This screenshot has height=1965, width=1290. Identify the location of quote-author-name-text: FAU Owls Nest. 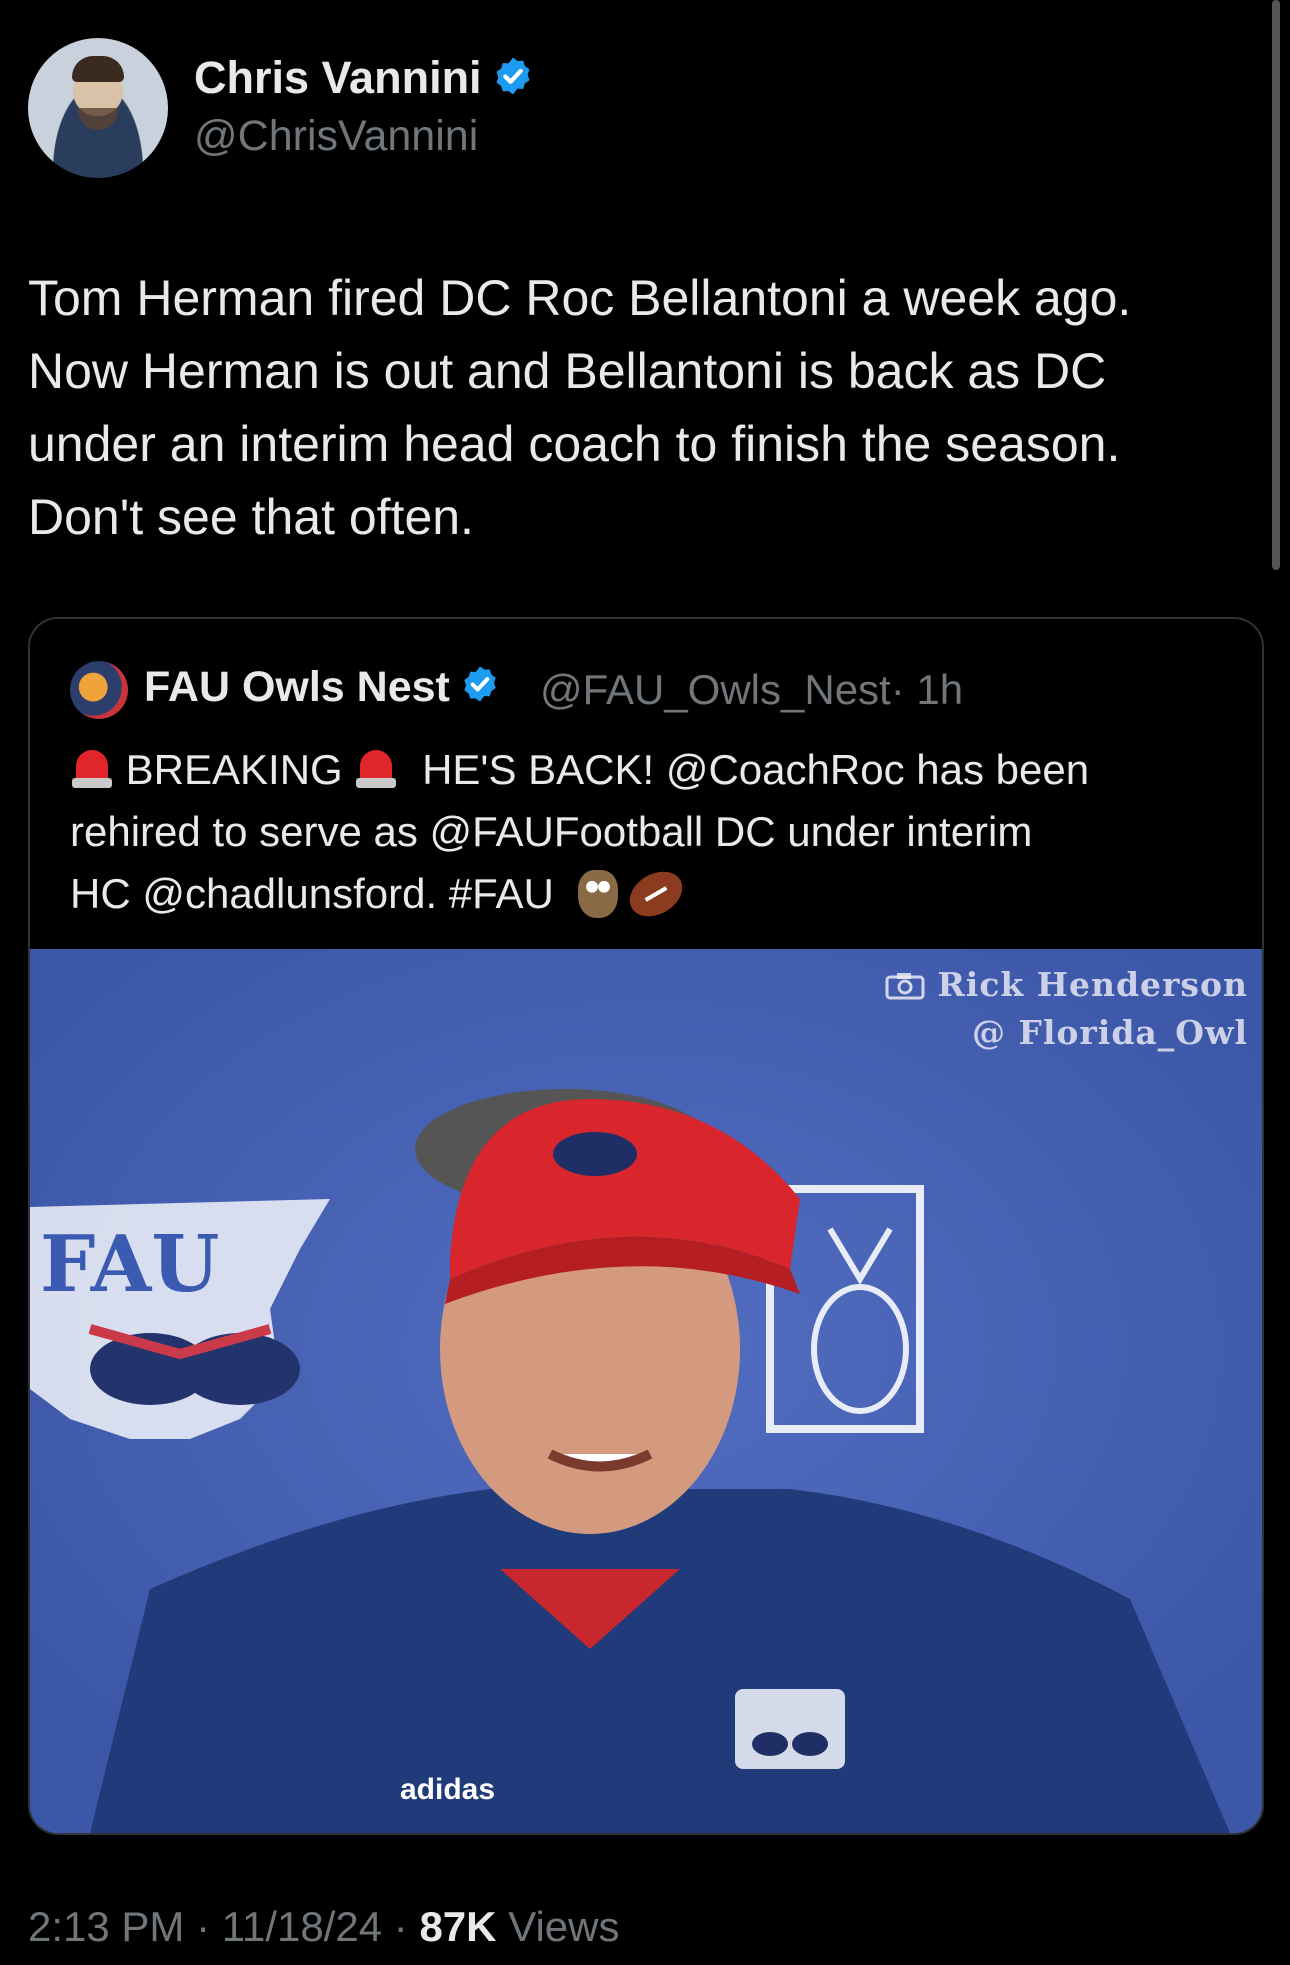
(297, 687).